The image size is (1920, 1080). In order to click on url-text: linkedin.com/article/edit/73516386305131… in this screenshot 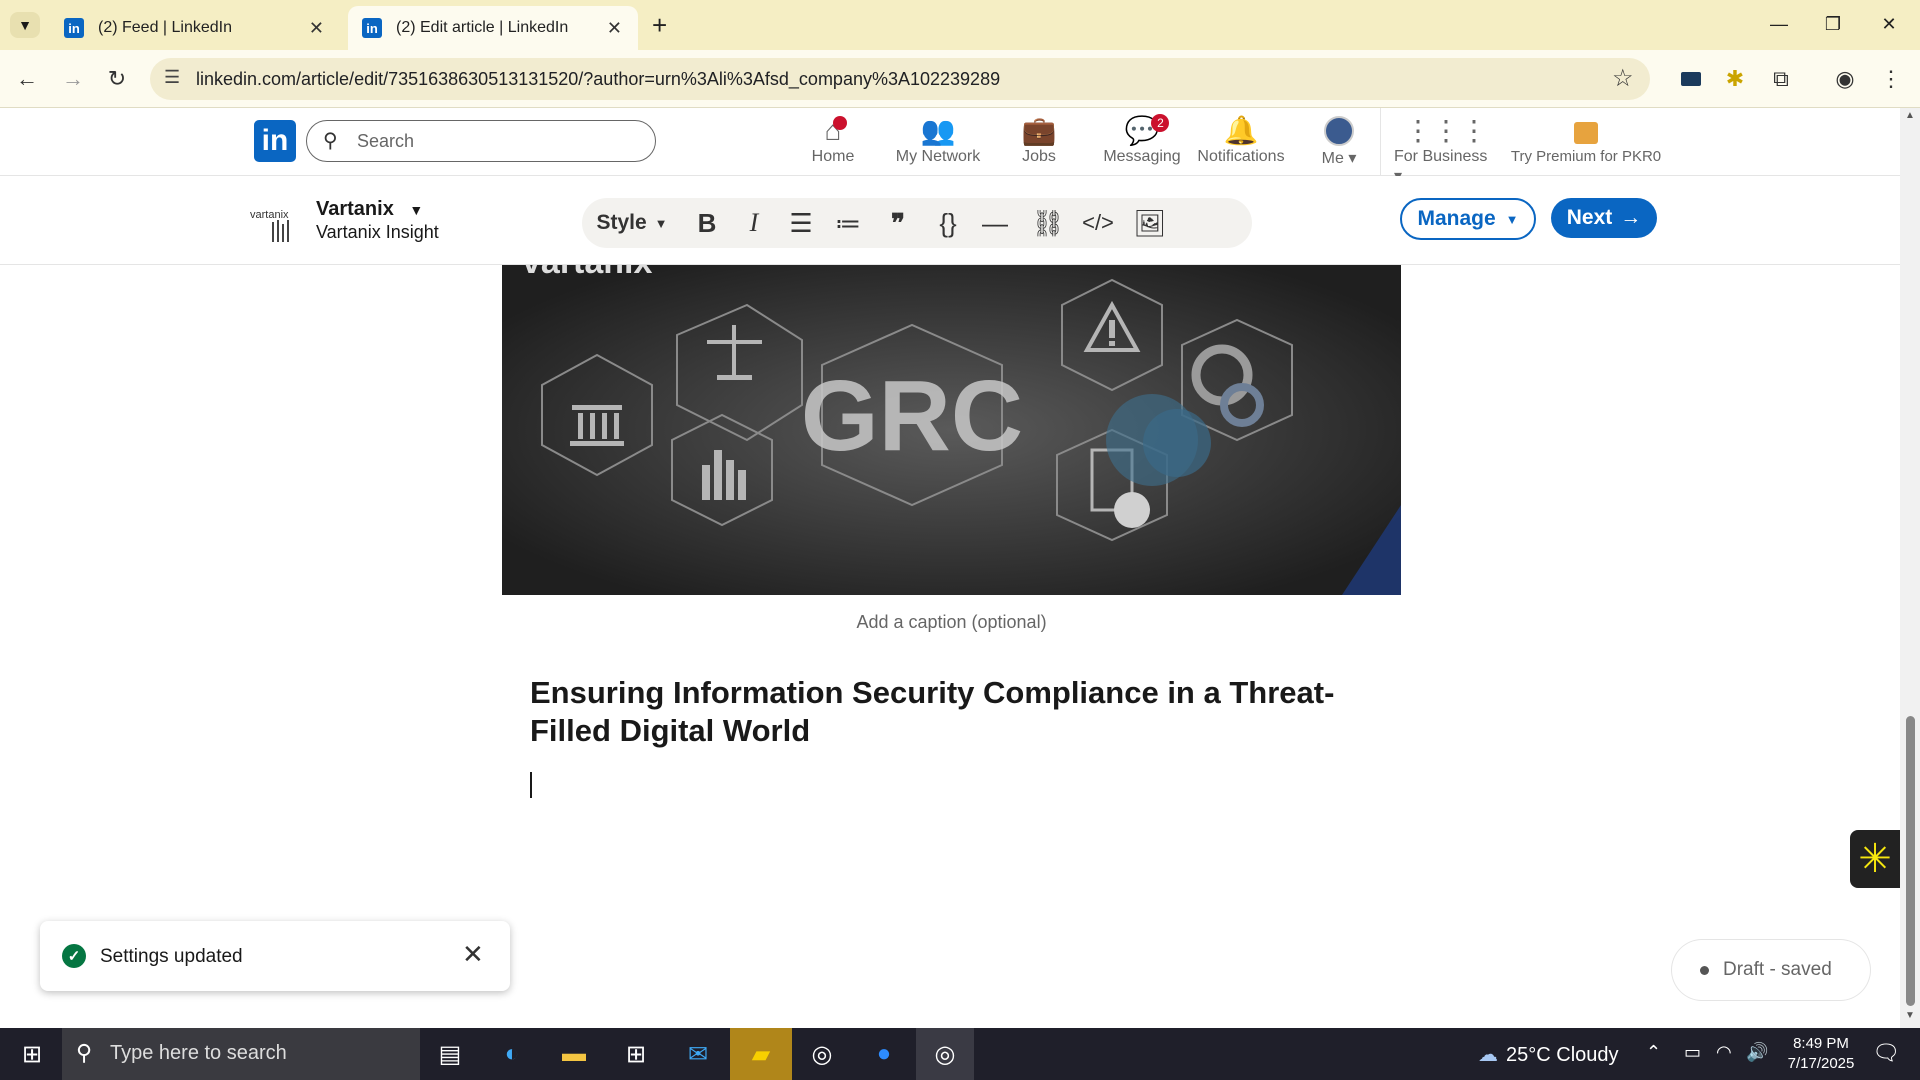, I will do `click(598, 79)`.